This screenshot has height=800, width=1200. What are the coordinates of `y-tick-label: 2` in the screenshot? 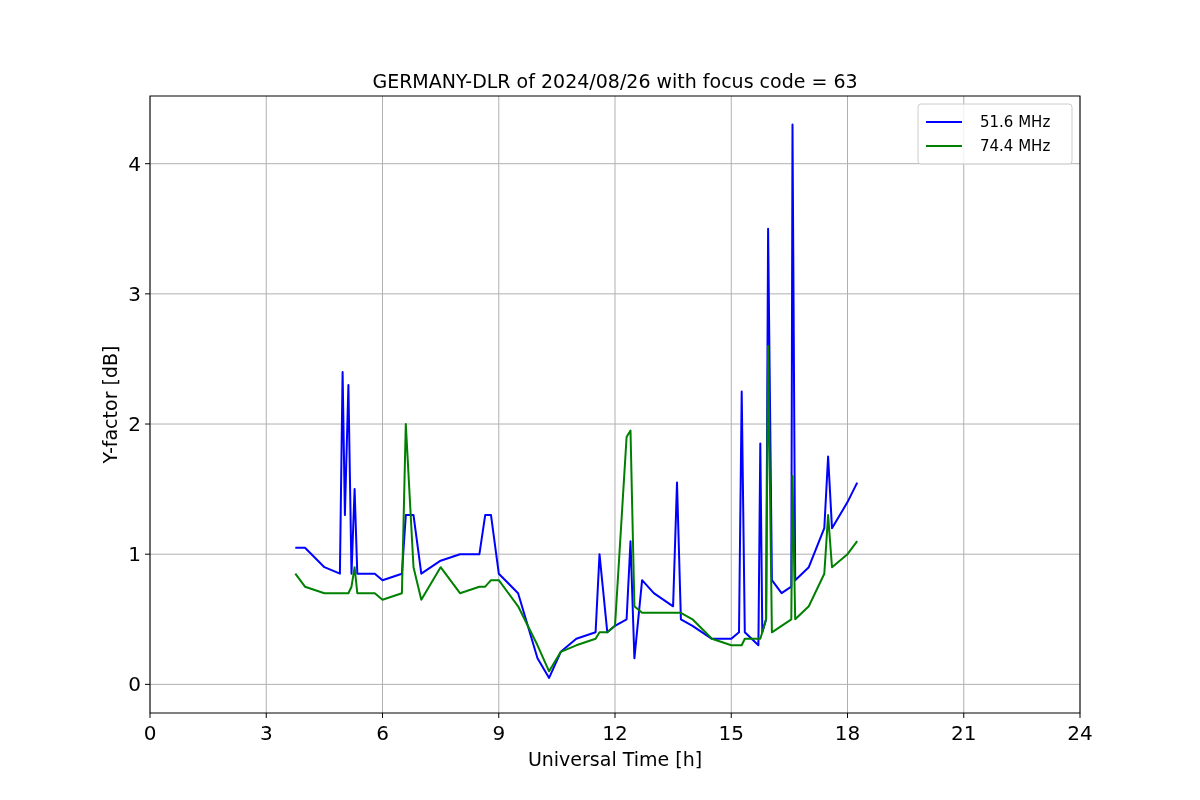 It's located at (134, 424).